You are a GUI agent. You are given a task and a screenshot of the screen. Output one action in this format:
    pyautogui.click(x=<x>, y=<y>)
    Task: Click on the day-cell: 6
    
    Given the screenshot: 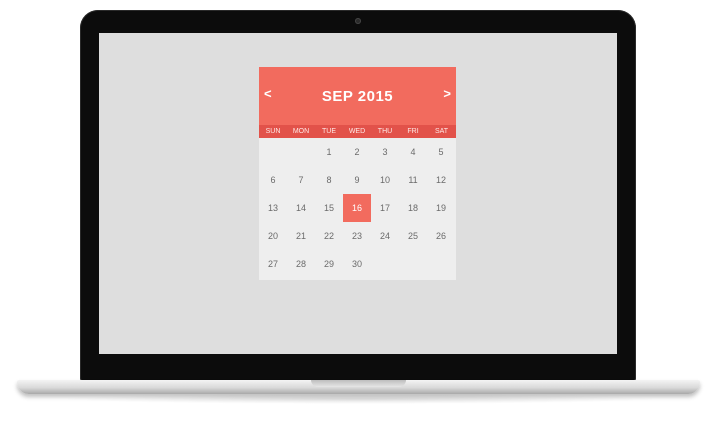 What is the action you would take?
    pyautogui.click(x=273, y=180)
    